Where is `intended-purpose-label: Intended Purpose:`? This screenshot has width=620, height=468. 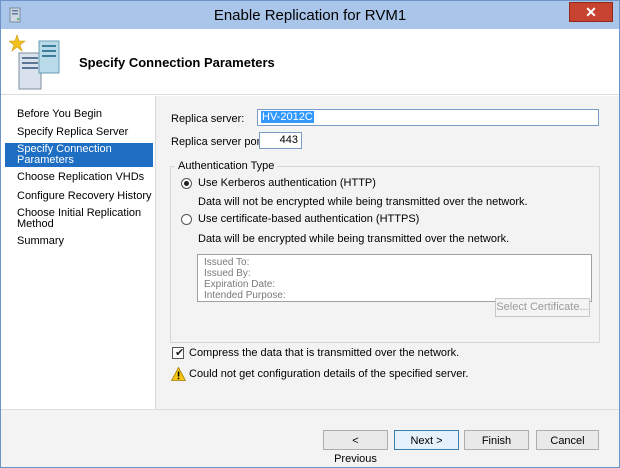
intended-purpose-label: Intended Purpose: is located at coordinates (245, 295).